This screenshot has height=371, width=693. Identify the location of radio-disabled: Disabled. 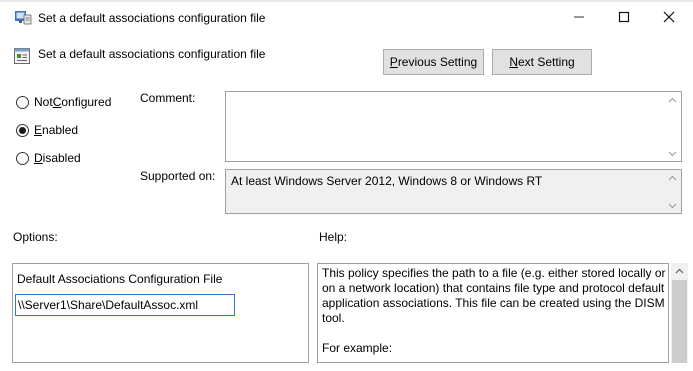
(48, 158).